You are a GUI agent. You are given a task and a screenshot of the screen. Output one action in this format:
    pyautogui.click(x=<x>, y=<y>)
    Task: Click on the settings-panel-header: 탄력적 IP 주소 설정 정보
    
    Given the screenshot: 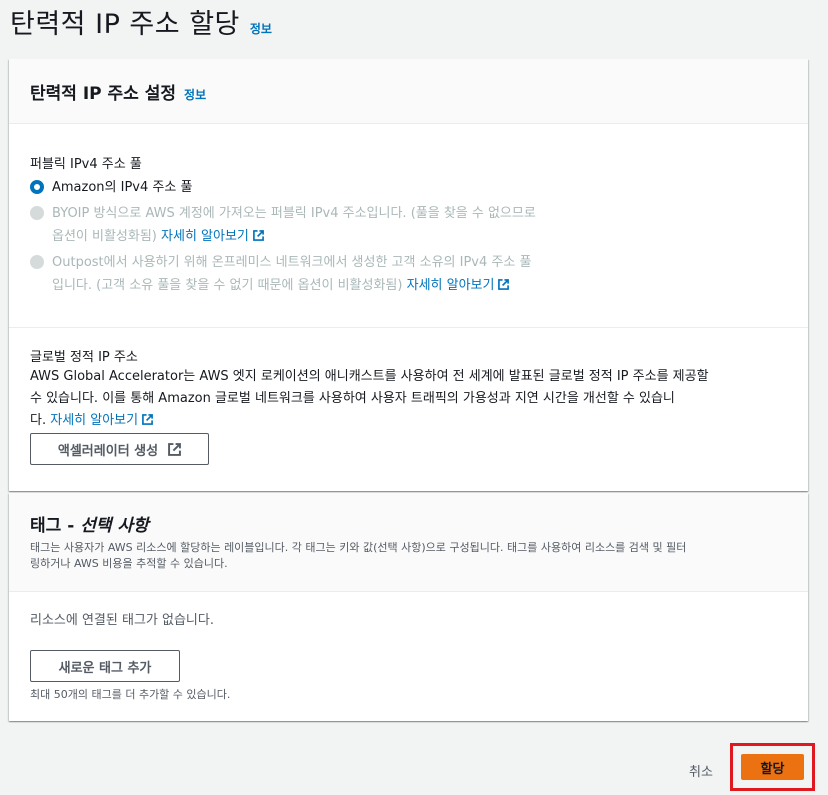 What is the action you would take?
    pyautogui.click(x=408, y=91)
    